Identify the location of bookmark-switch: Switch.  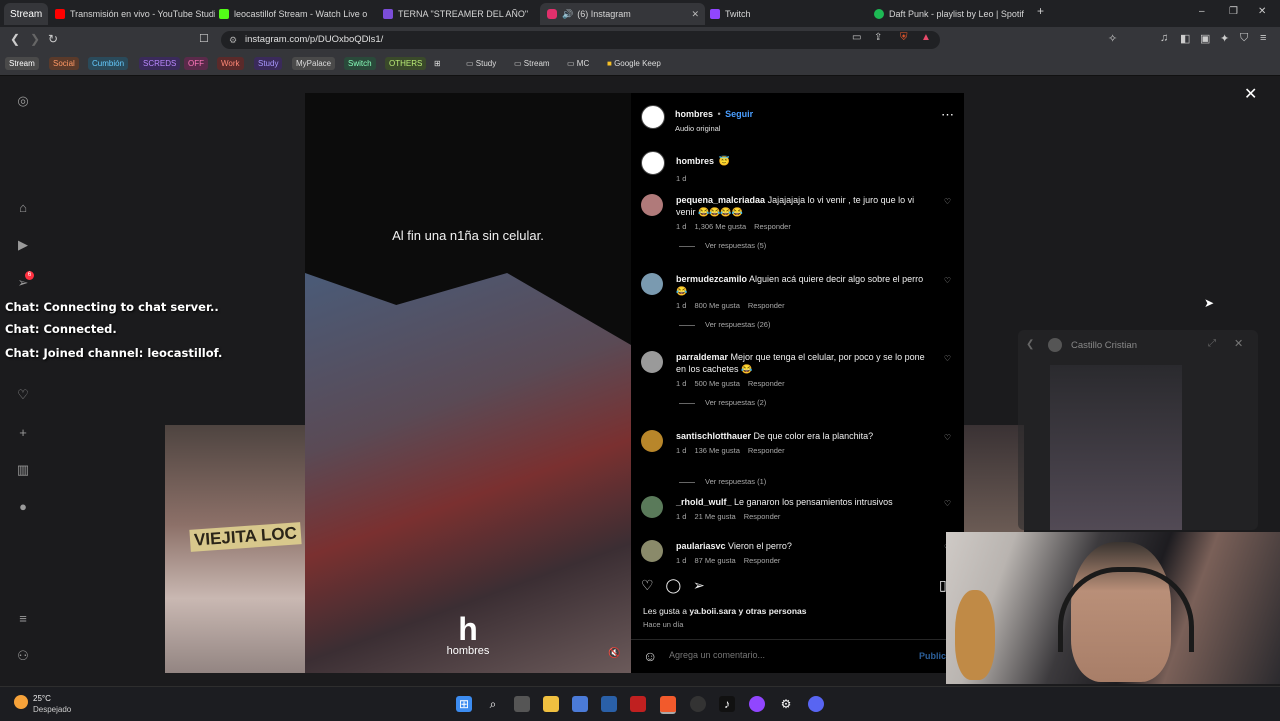
(360, 63).